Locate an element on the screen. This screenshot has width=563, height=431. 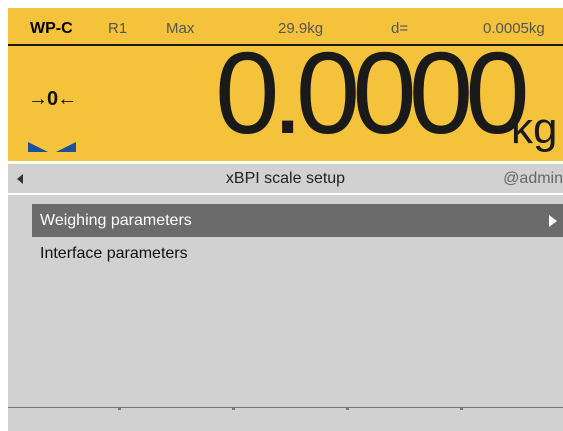
menu-item-label: Weighing parameters is located at coordinates (116, 220).